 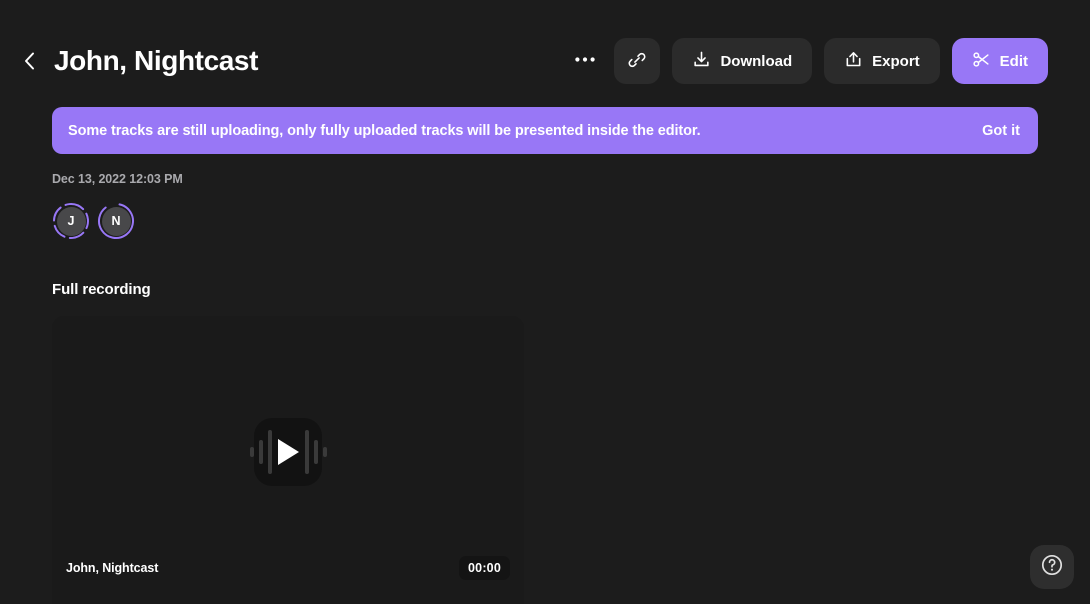 What do you see at coordinates (545, 61) in the screenshot?
I see `page-header: John, Nightcast Download Export Edit` at bounding box center [545, 61].